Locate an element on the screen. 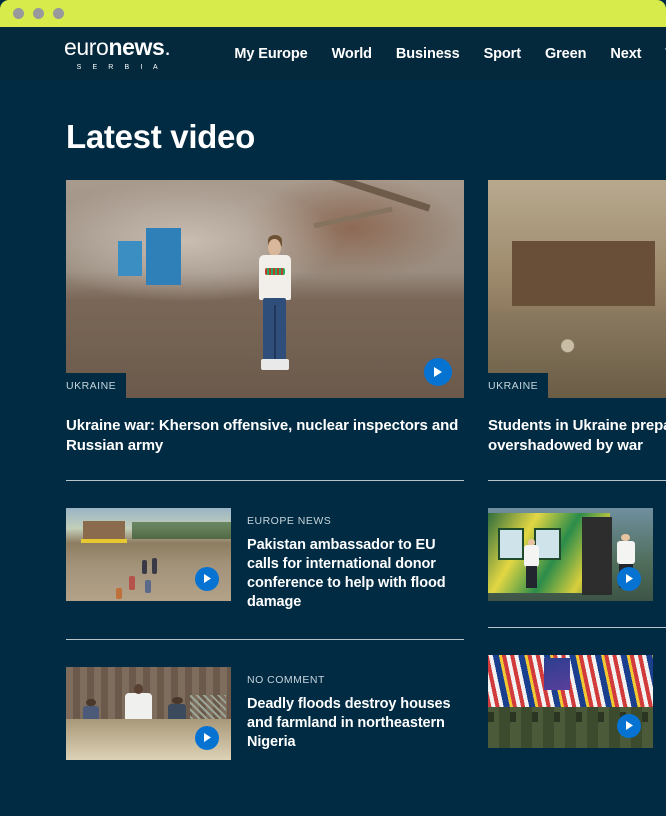  nav-item-world: World is located at coordinates (352, 54).